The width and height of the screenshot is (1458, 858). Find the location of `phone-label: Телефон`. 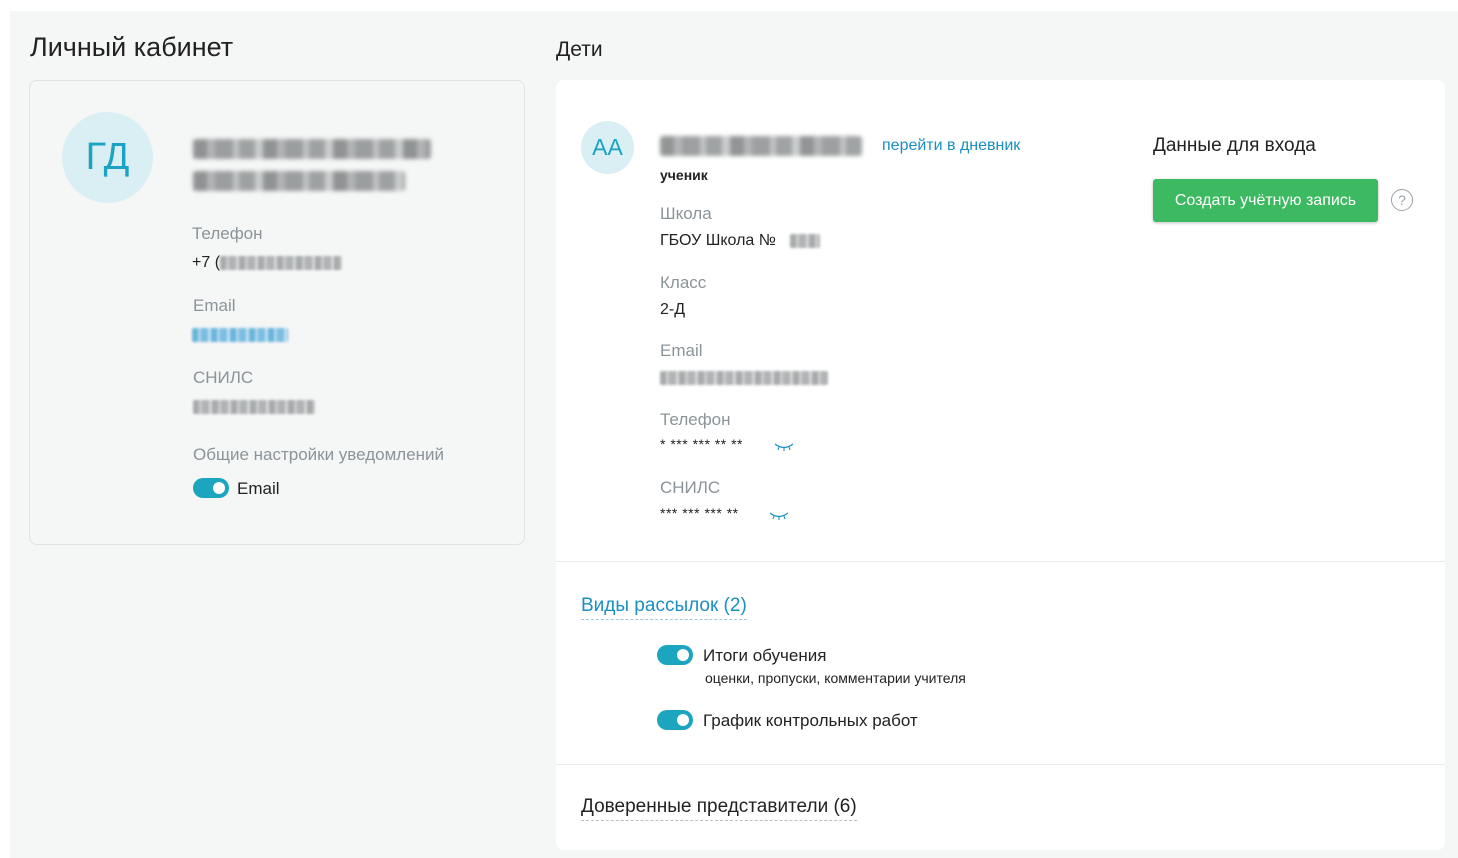

phone-label: Телефон is located at coordinates (227, 233).